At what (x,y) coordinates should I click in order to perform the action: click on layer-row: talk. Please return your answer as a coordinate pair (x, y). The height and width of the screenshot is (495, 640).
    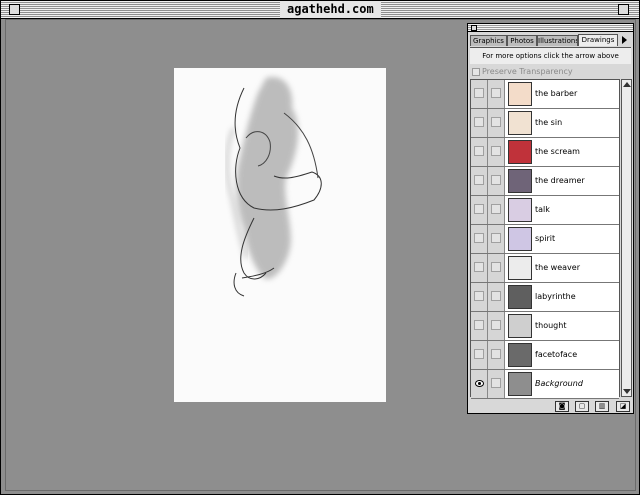
    Looking at the image, I should click on (545, 210).